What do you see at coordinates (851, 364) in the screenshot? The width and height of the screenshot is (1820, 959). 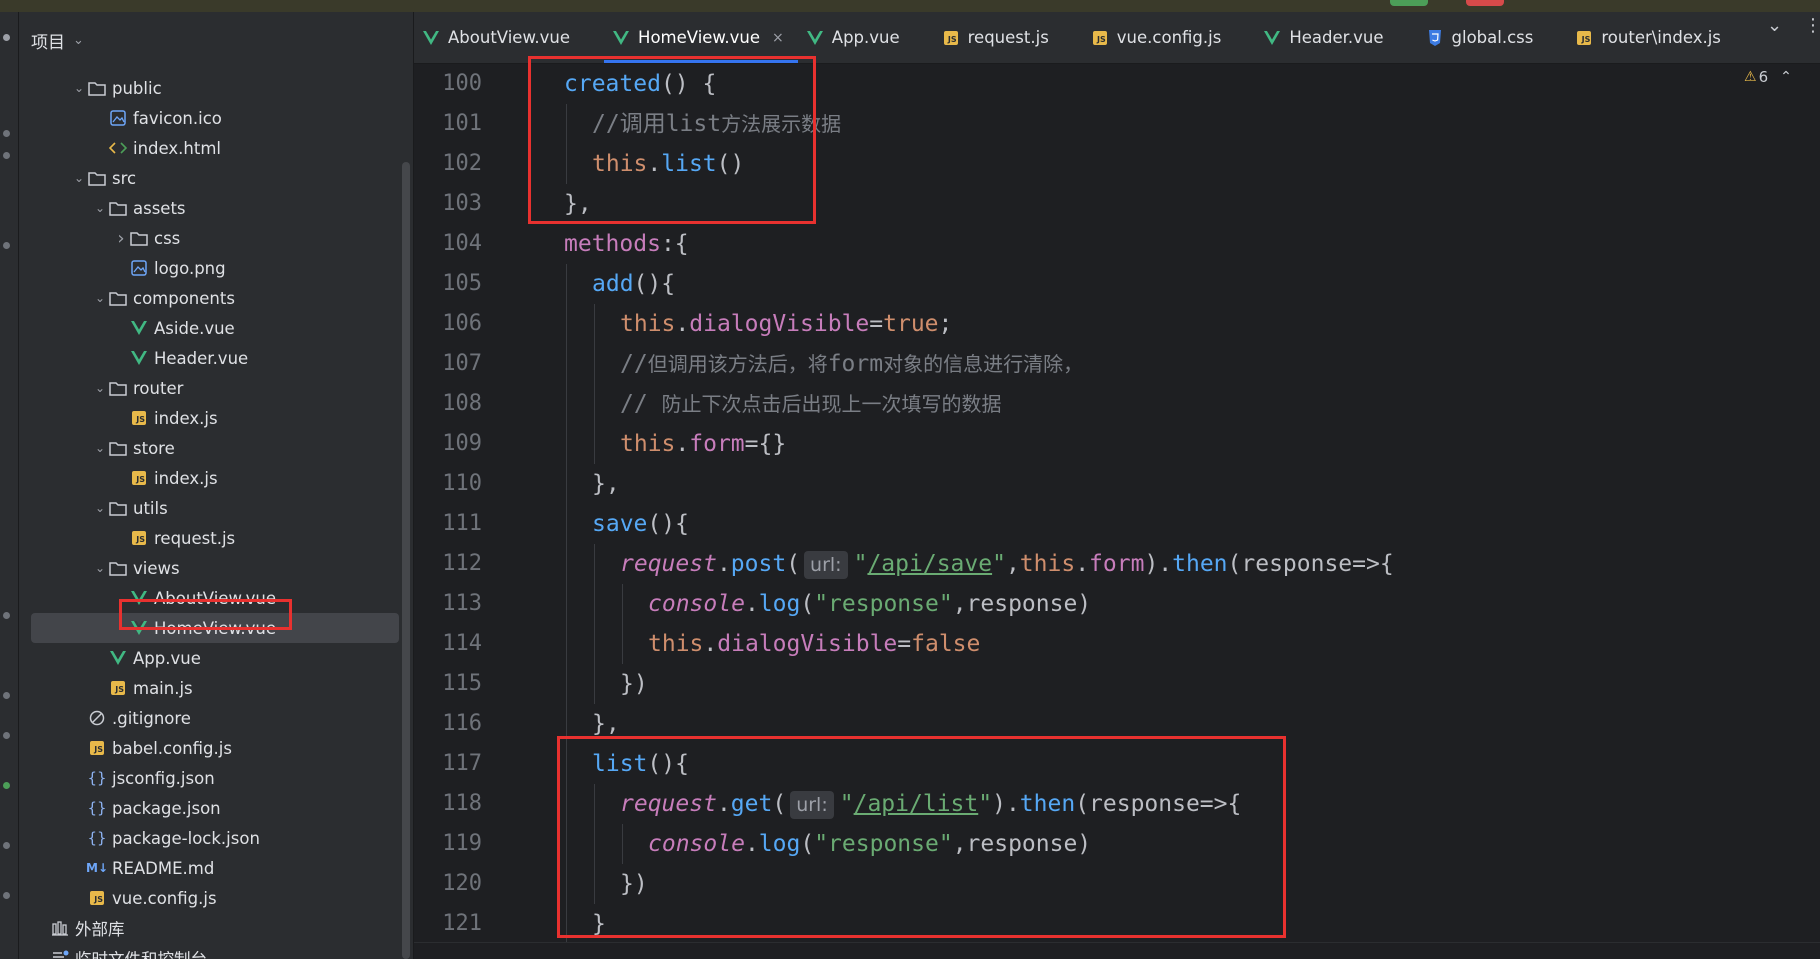 I see `code-line: //但调用该方法后，将form对象的信息进行清除，` at bounding box center [851, 364].